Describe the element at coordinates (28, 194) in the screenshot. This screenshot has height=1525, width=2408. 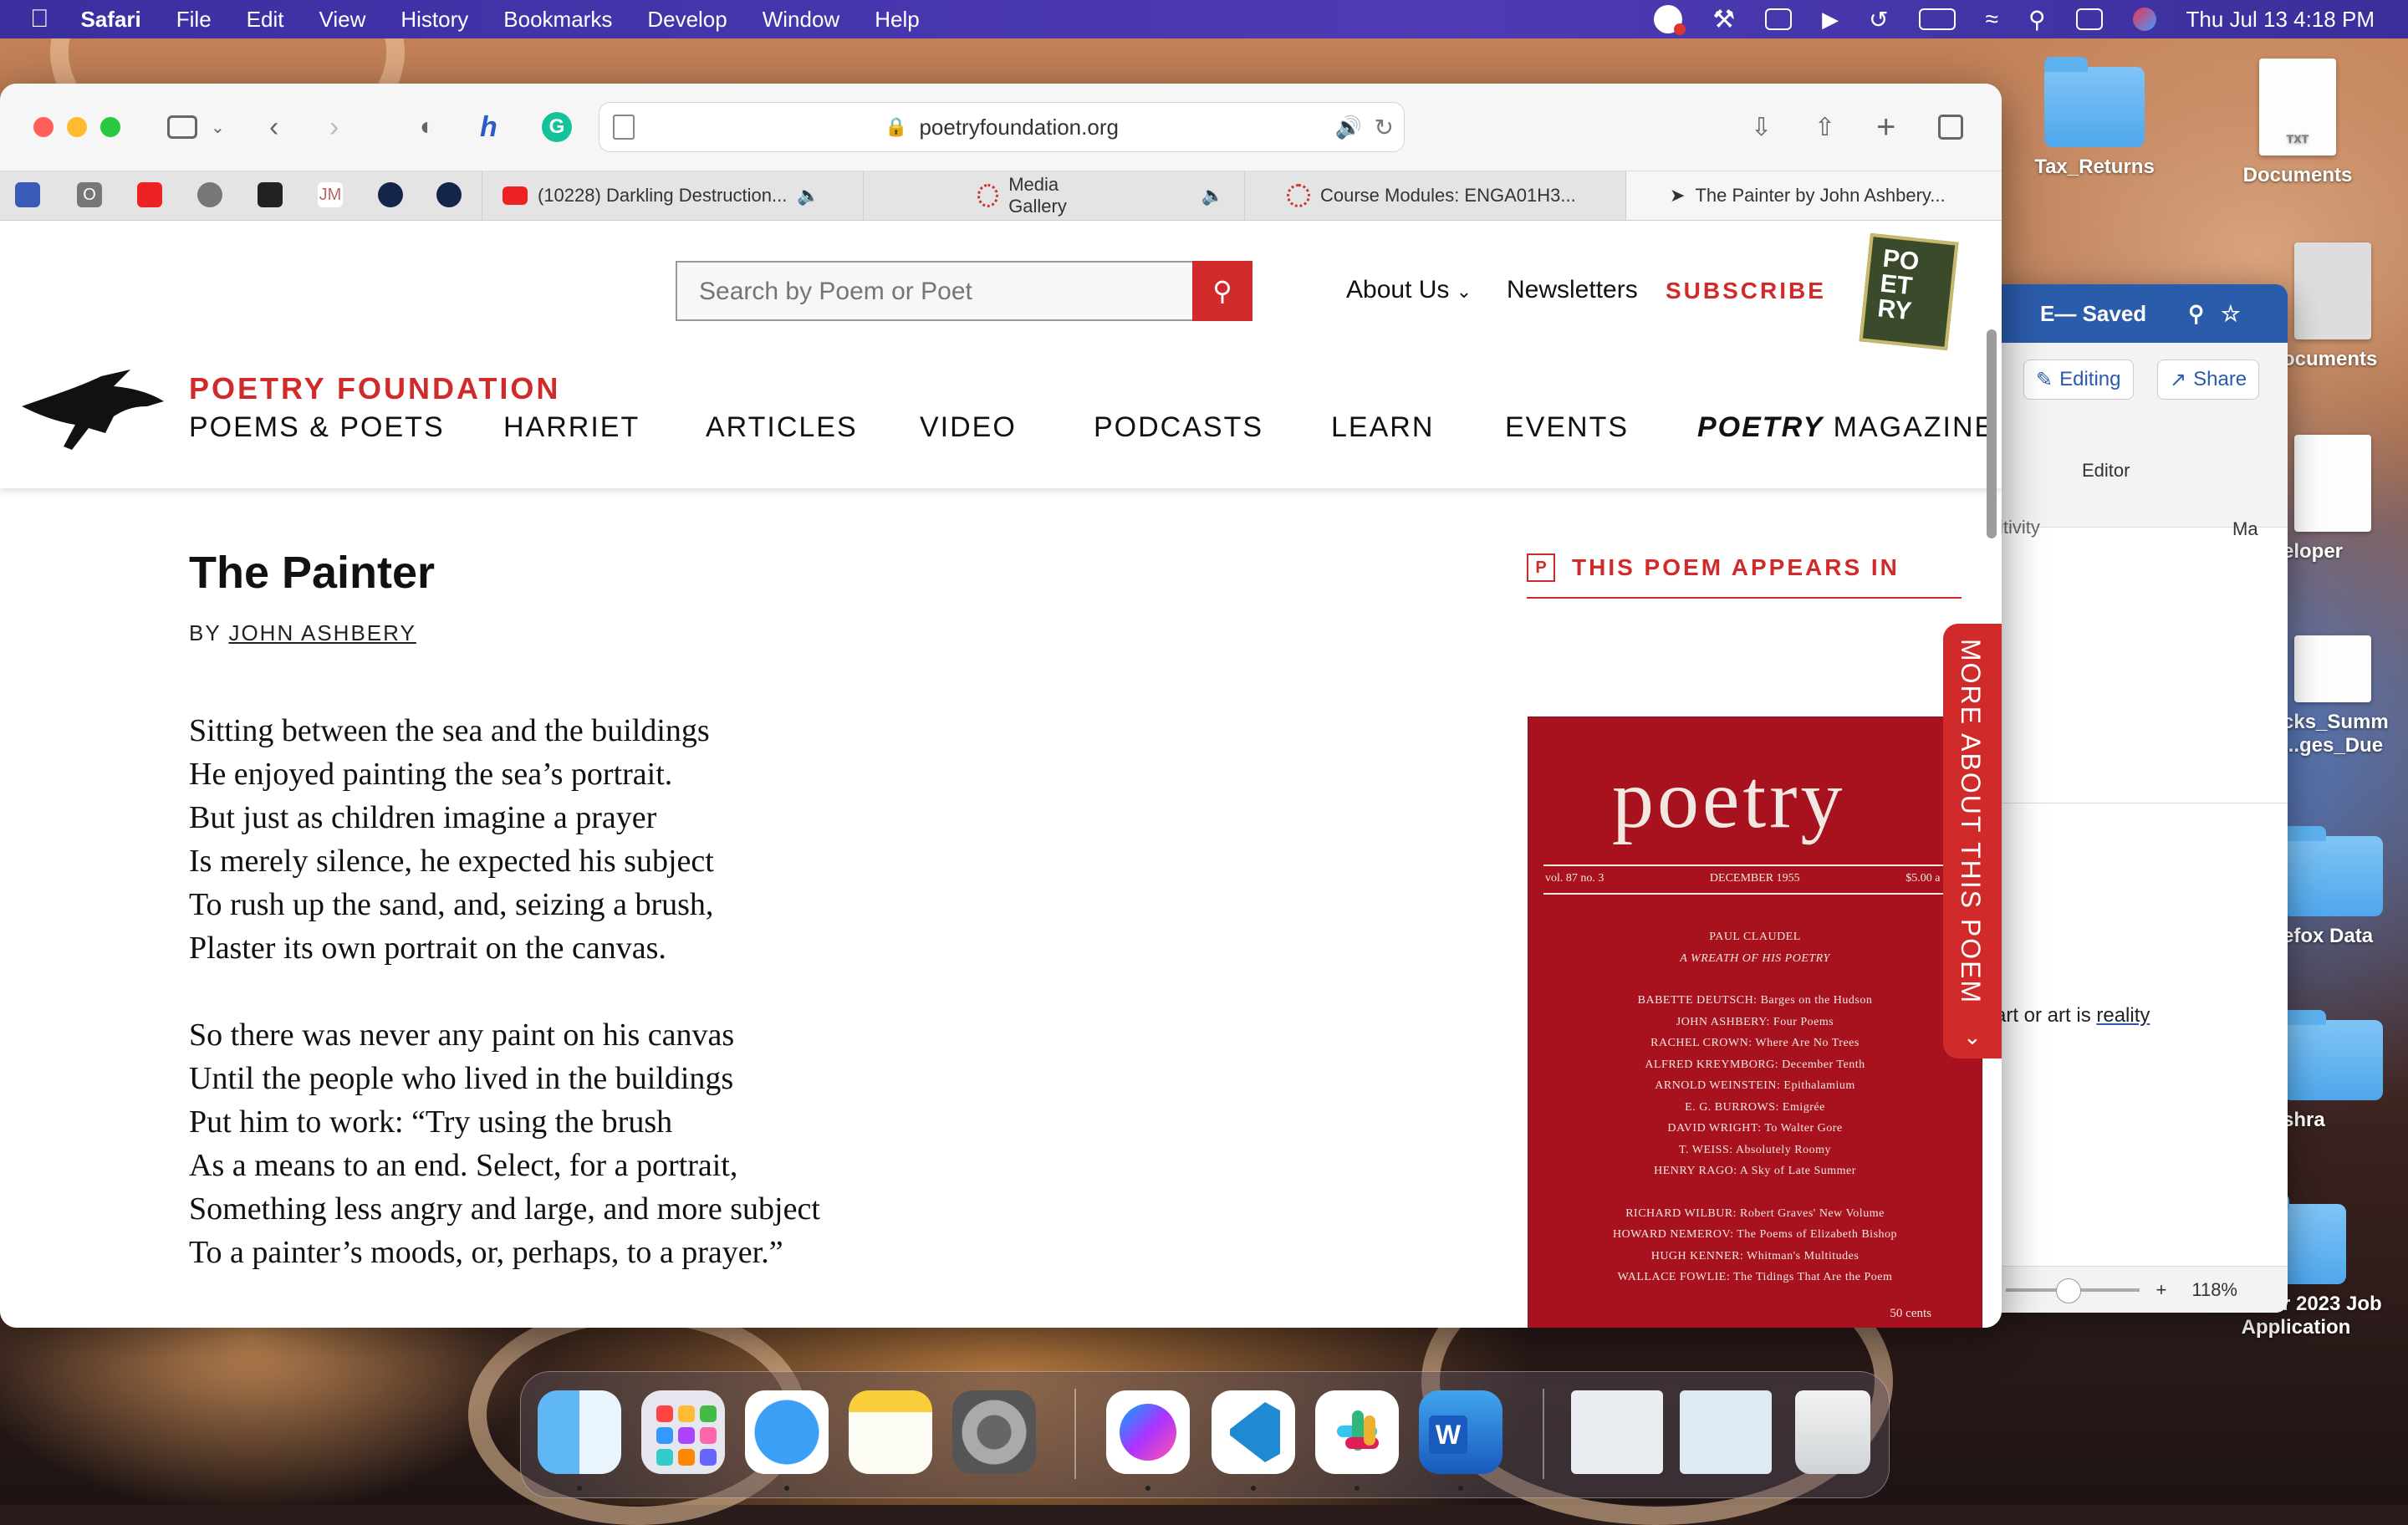
I see `save-favicon-icon` at that location.